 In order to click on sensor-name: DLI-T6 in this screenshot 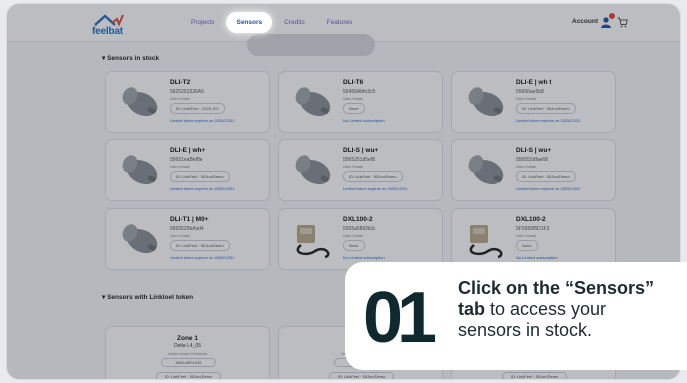, I will do `click(353, 82)`.